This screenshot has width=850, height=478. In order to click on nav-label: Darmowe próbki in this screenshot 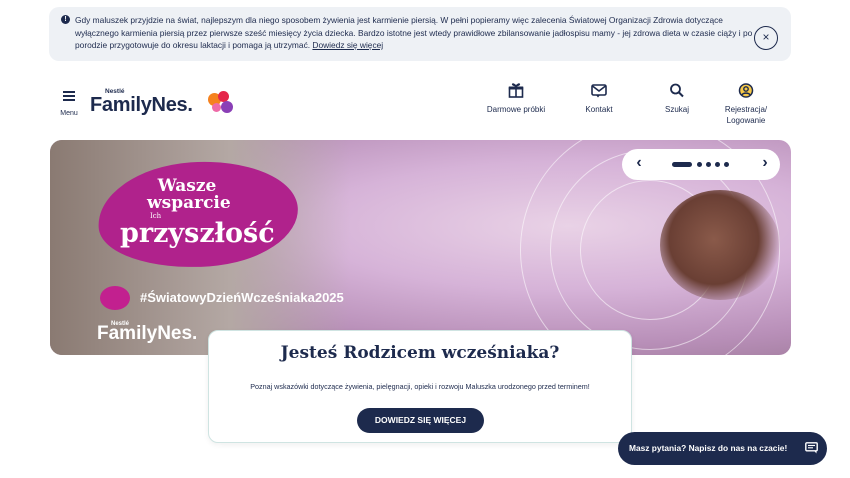, I will do `click(516, 109)`.